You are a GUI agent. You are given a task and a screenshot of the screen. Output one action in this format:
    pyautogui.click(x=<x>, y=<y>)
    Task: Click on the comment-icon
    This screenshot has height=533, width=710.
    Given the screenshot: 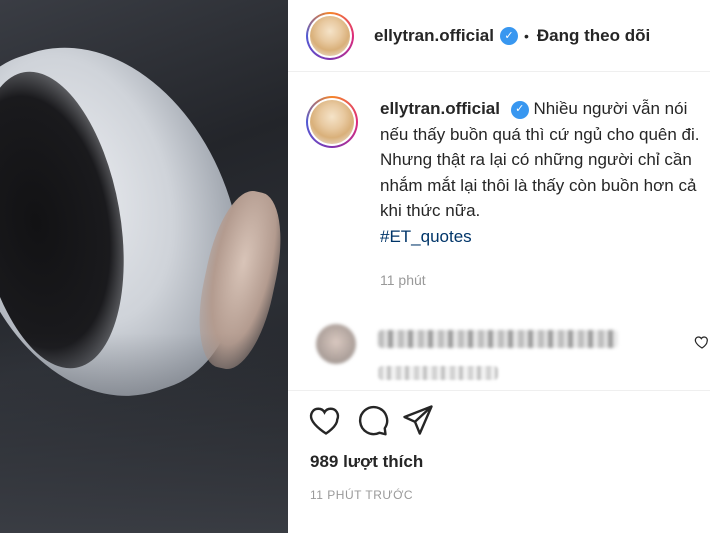 What is the action you would take?
    pyautogui.click(x=372, y=420)
    